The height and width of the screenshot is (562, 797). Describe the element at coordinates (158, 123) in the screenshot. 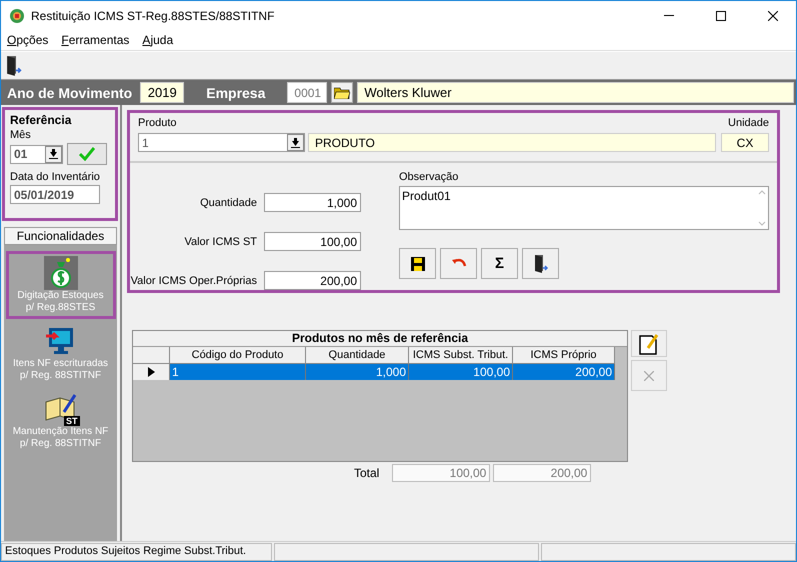

I see `product-label: Produto` at that location.